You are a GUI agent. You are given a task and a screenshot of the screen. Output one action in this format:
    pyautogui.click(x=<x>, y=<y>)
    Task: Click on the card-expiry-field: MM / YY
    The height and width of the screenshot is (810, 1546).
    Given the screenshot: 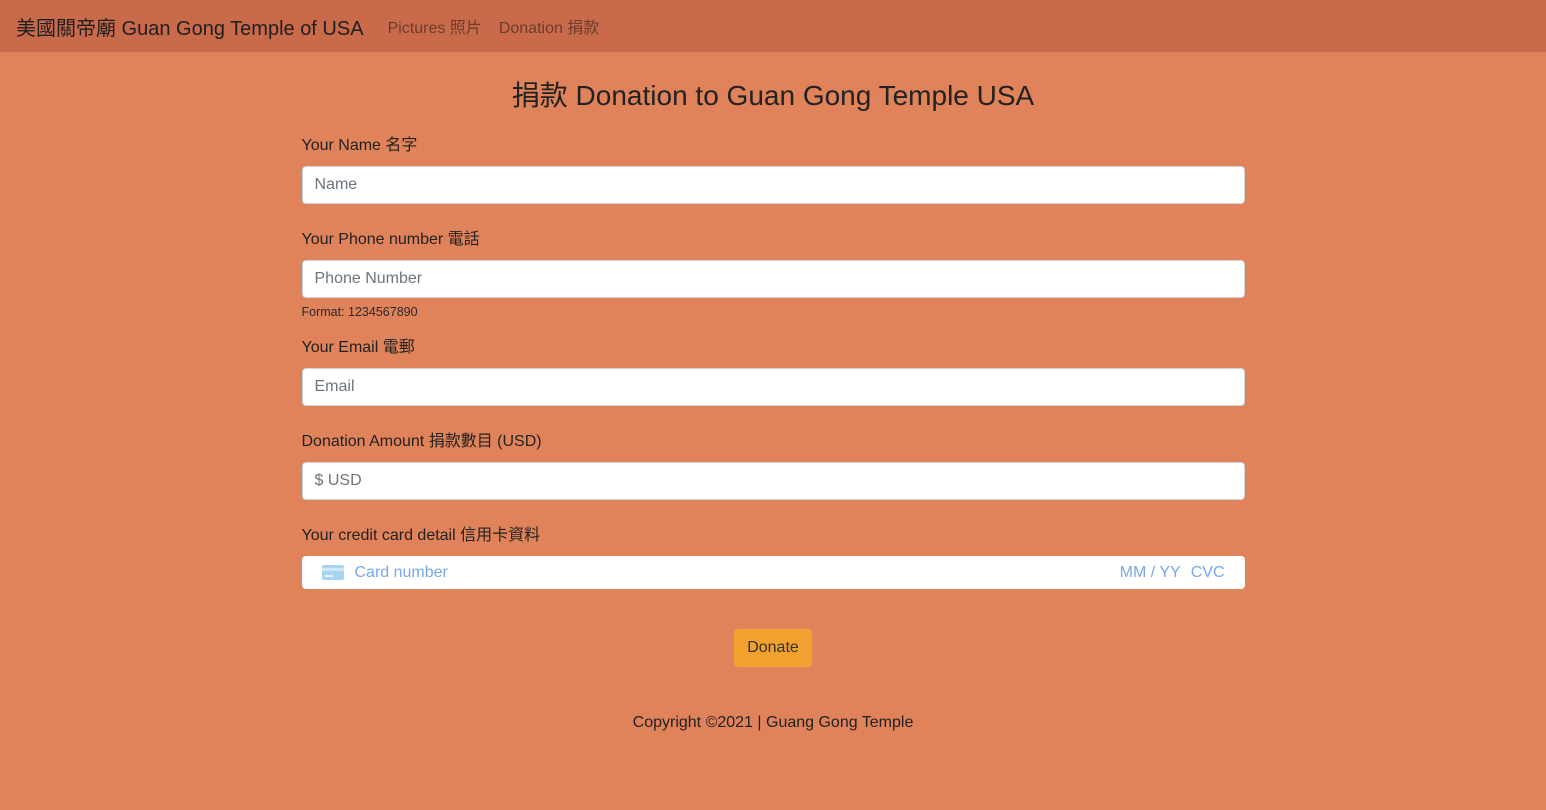 What is the action you would take?
    pyautogui.click(x=1150, y=573)
    